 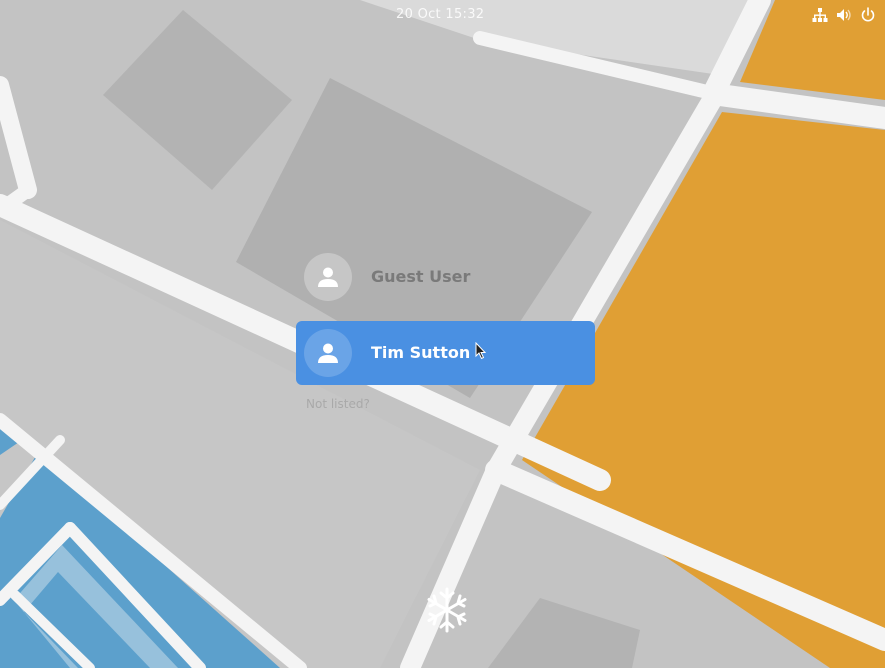 I want to click on user-name: Tim Sutton, so click(x=421, y=352).